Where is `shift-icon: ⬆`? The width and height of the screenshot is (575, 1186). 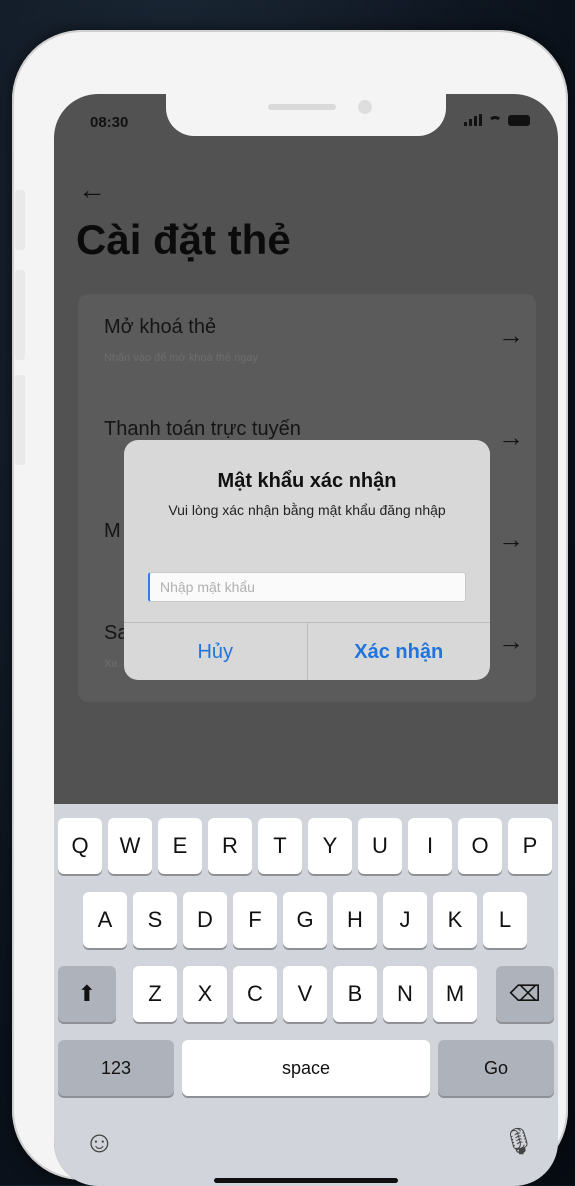
shift-icon: ⬆ is located at coordinates (87, 993).